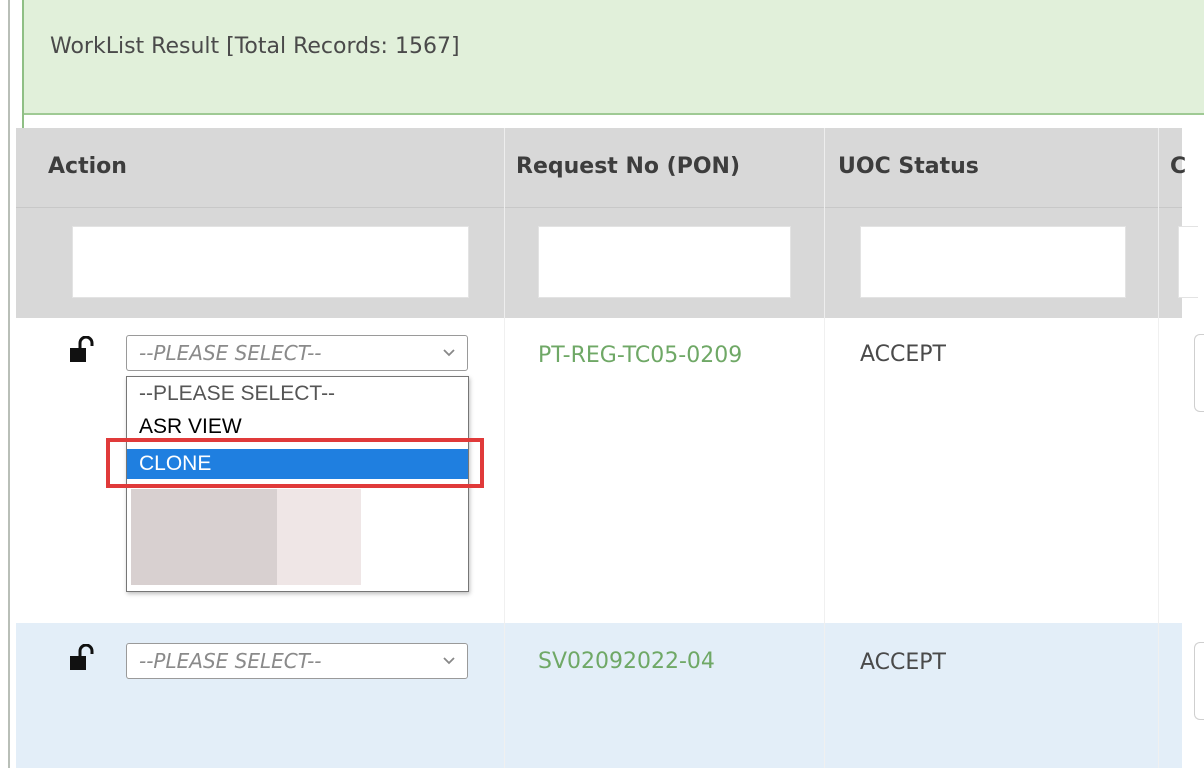  I want to click on panel-title: WorkList Result [Total Records: 1567], so click(255, 46).